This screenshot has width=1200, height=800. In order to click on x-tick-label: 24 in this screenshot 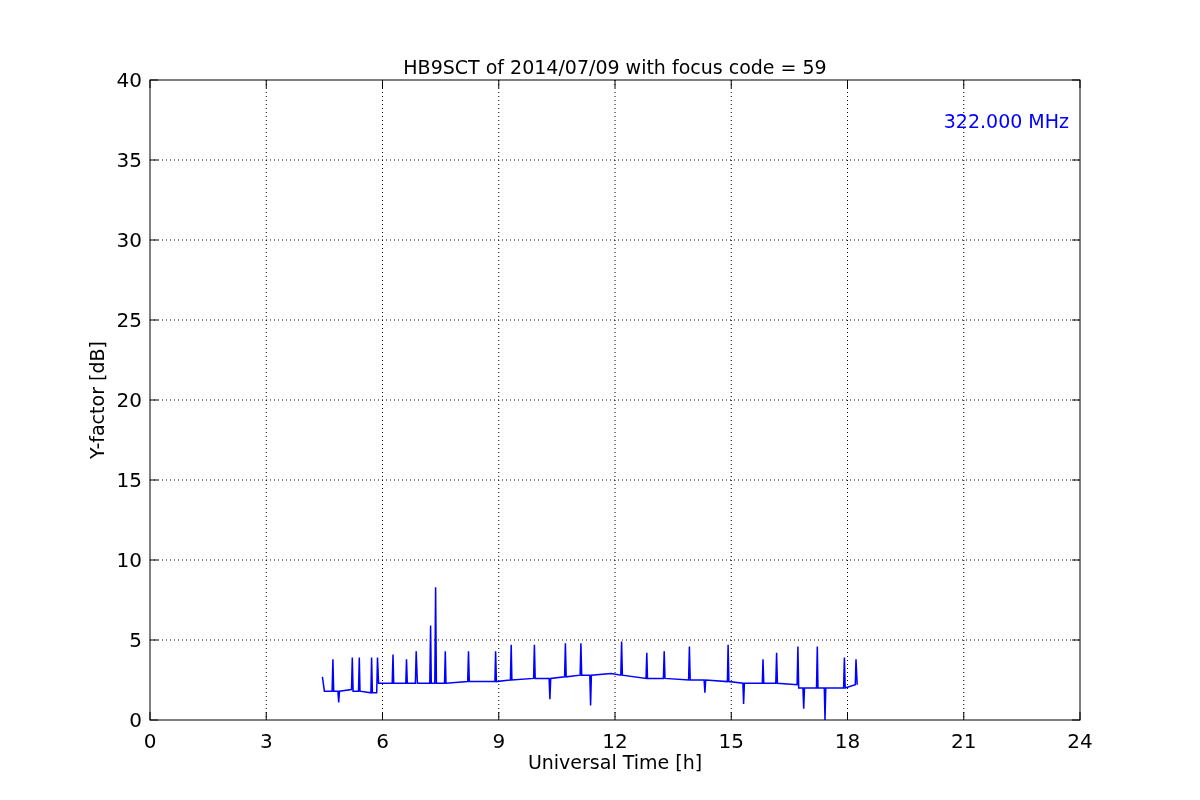, I will do `click(1080, 741)`.